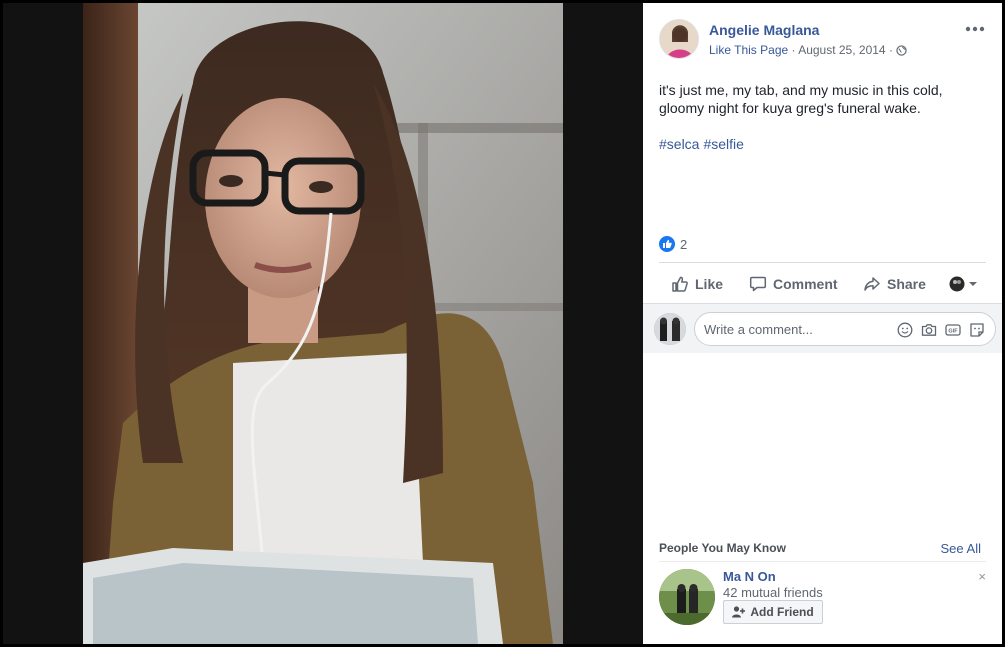  Describe the element at coordinates (906, 284) in the screenshot. I see `share-label: Share` at that location.